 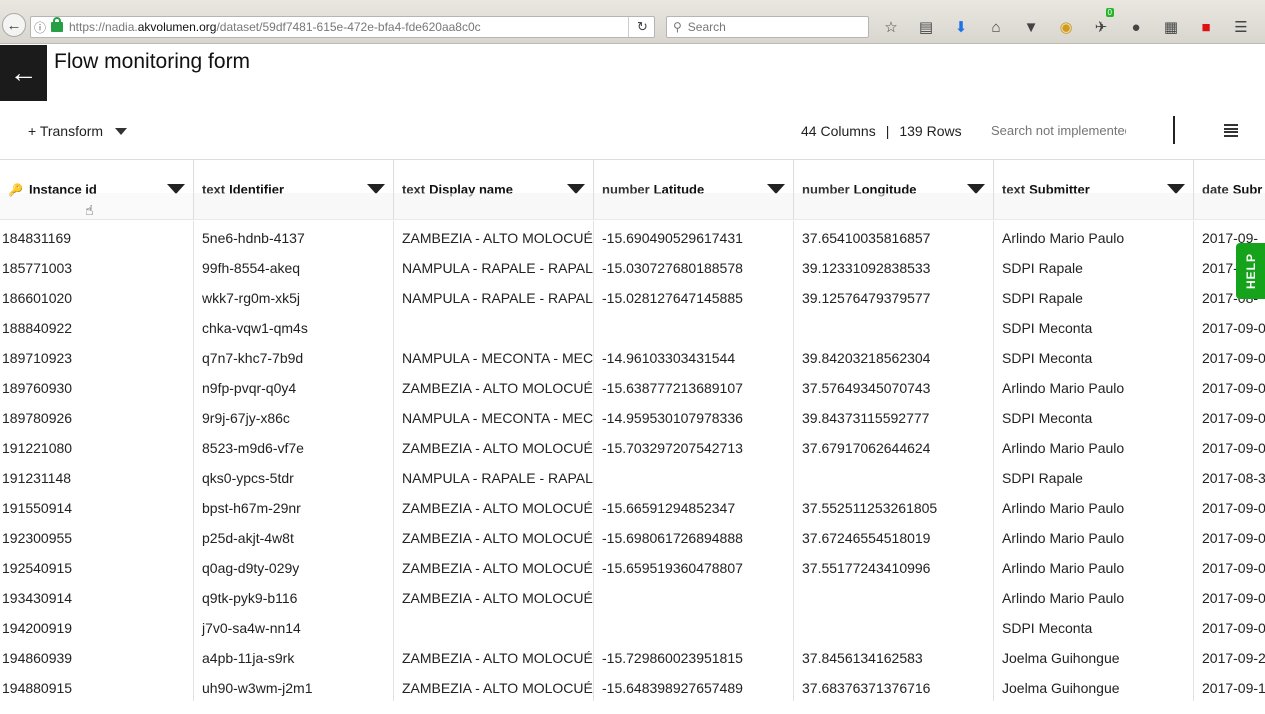 What do you see at coordinates (926, 27) in the screenshot?
I see `reading-list-icon: ▤` at bounding box center [926, 27].